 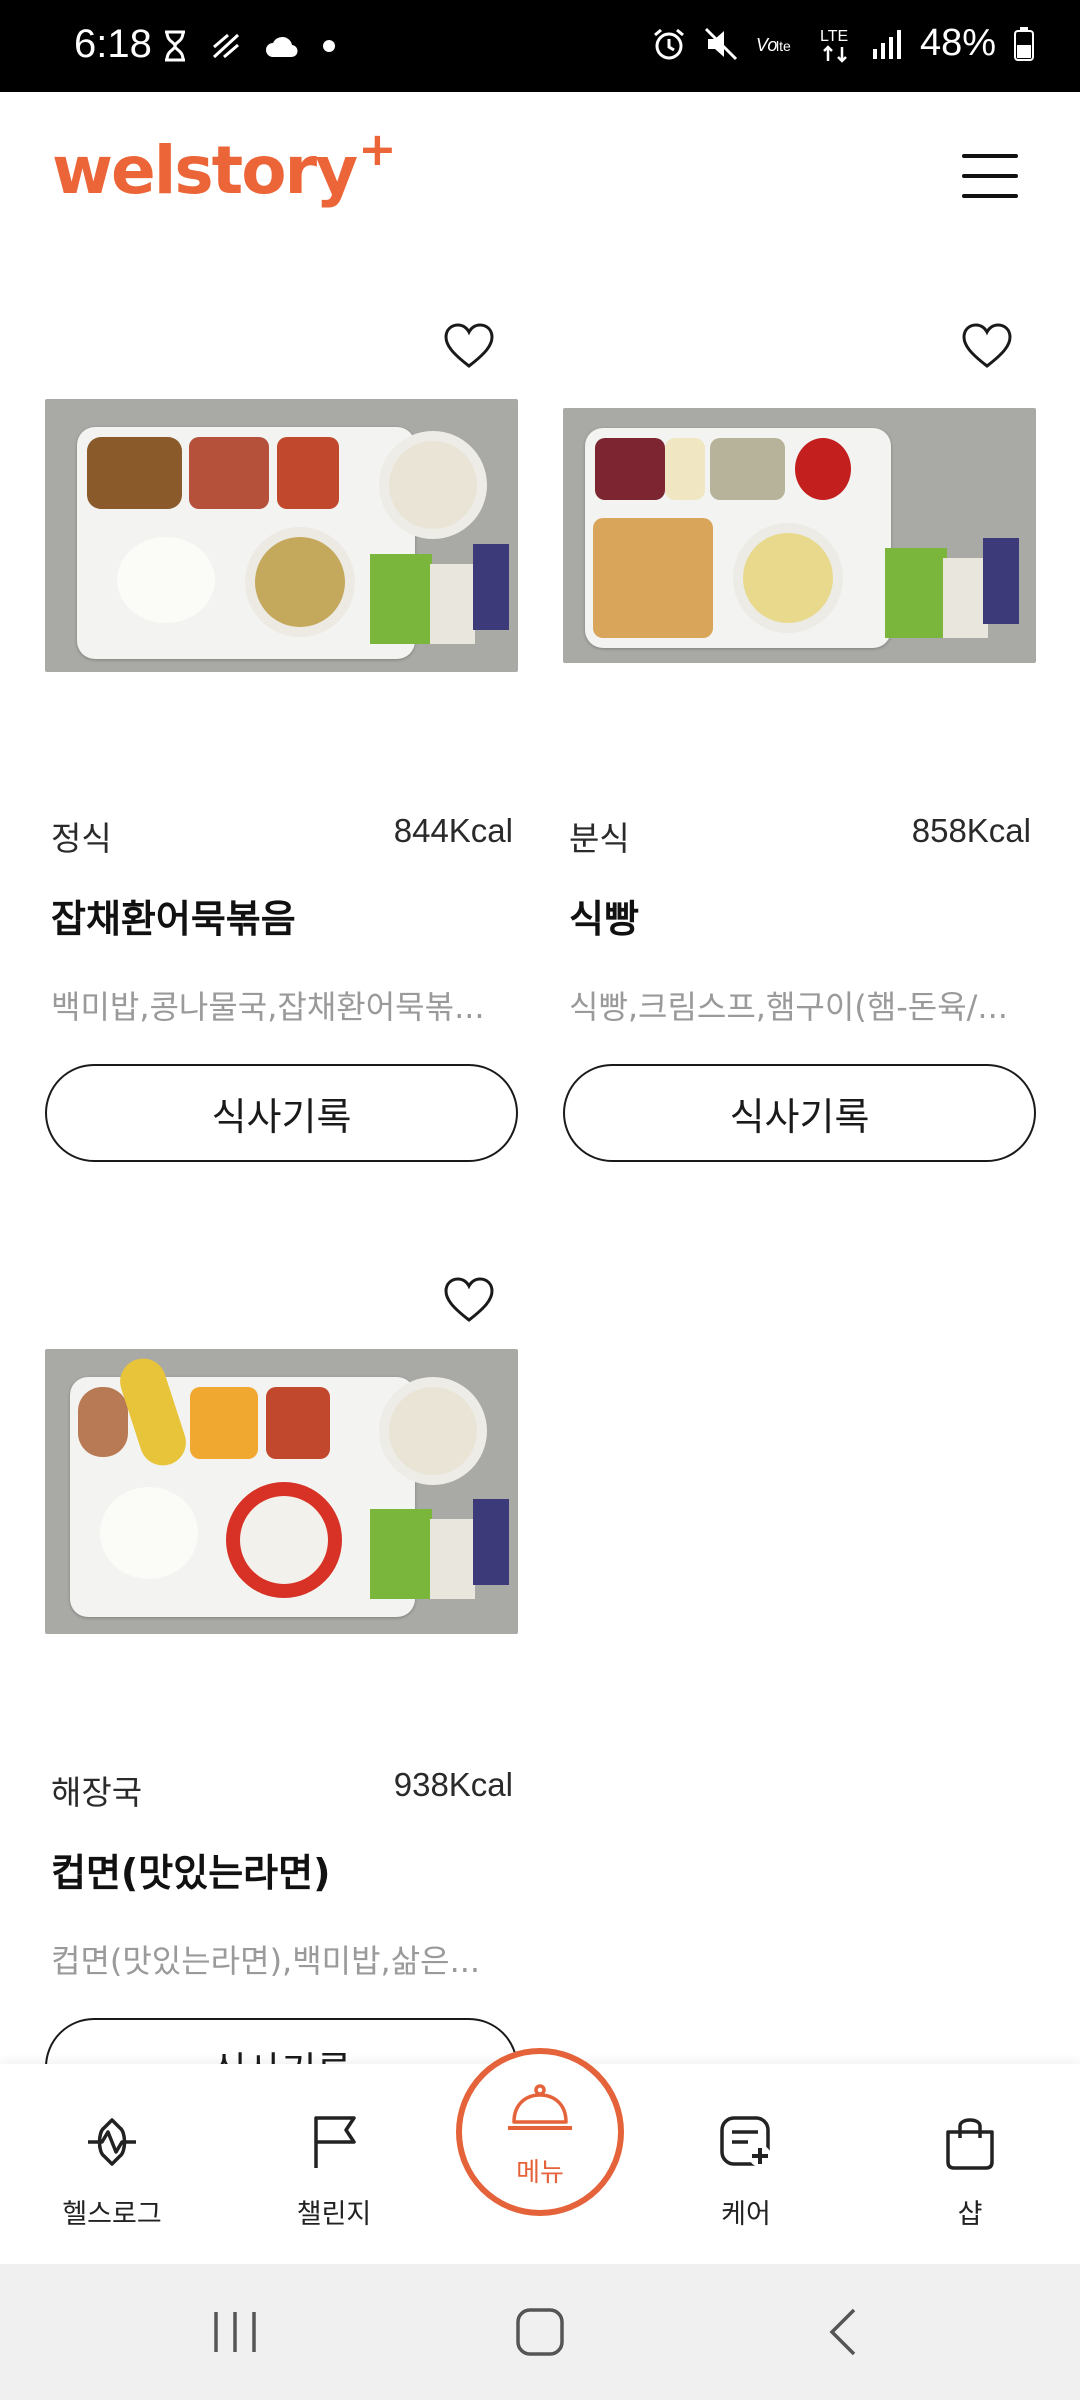 What do you see at coordinates (113, 44) in the screenshot?
I see `status-time: 6:18` at bounding box center [113, 44].